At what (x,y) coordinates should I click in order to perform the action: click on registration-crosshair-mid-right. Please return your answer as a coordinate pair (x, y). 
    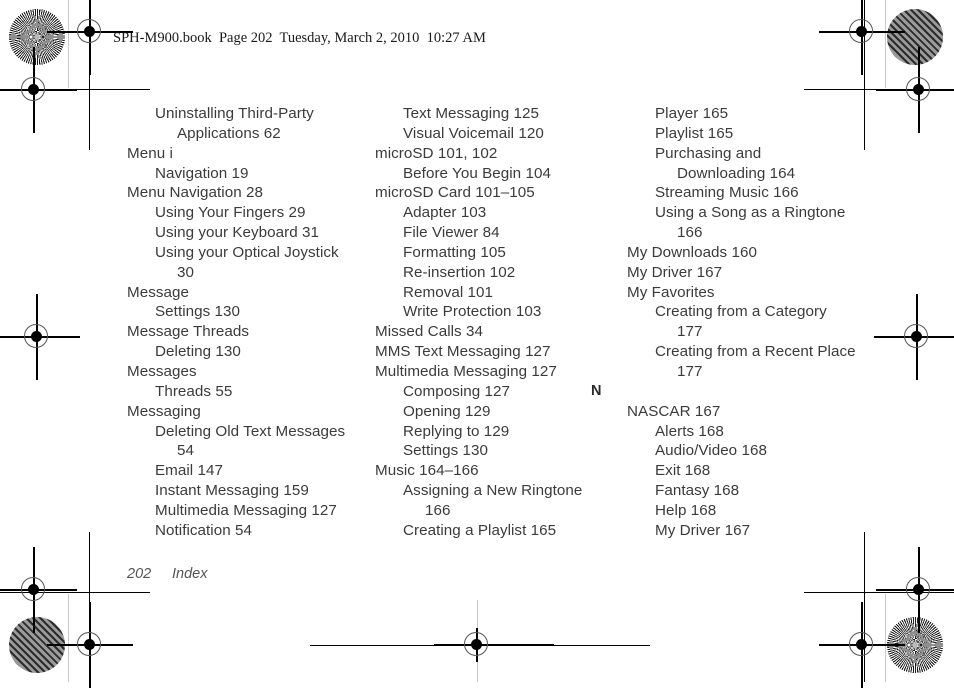
    Looking at the image, I should click on (914, 337).